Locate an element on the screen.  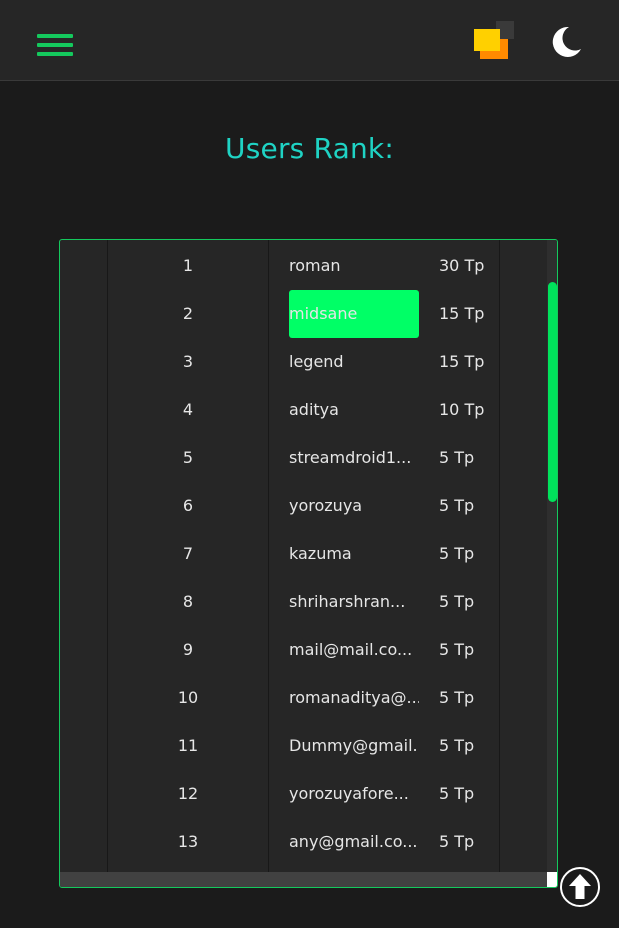
table-row: 7 kazuma 5 Tp is located at coordinates (304, 554).